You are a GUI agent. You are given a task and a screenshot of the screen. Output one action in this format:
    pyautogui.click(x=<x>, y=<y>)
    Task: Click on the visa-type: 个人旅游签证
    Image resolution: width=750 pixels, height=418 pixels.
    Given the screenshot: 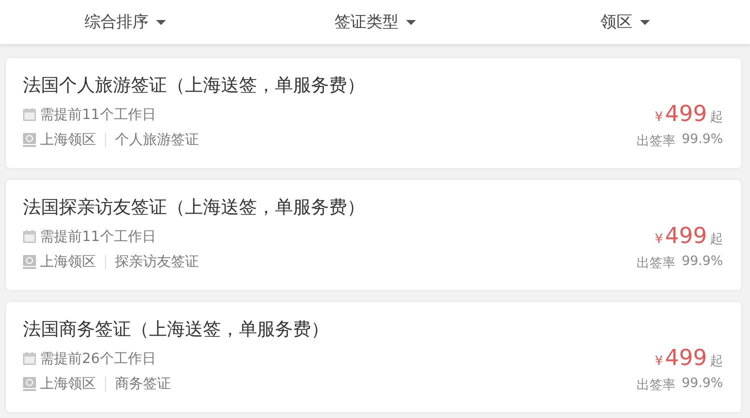 What is the action you would take?
    pyautogui.click(x=157, y=139)
    